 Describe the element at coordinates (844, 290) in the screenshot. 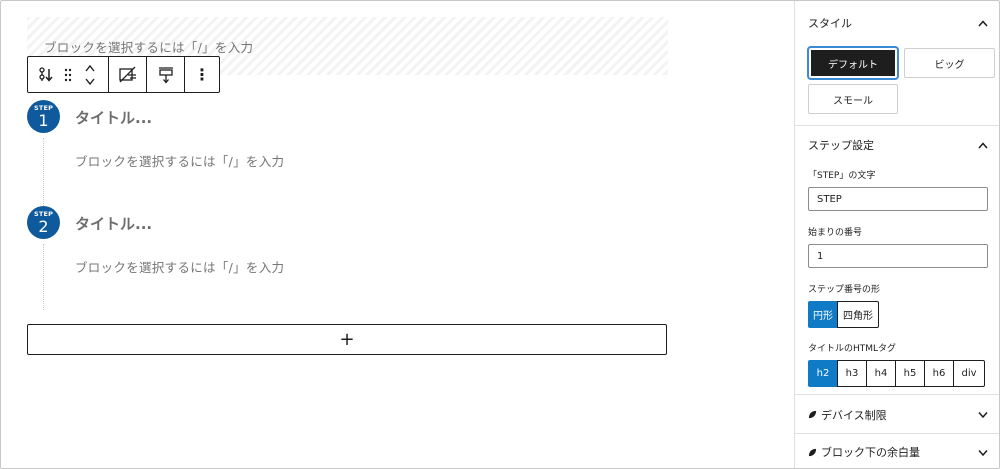

I see `shape-label: ステップ番号の形` at that location.